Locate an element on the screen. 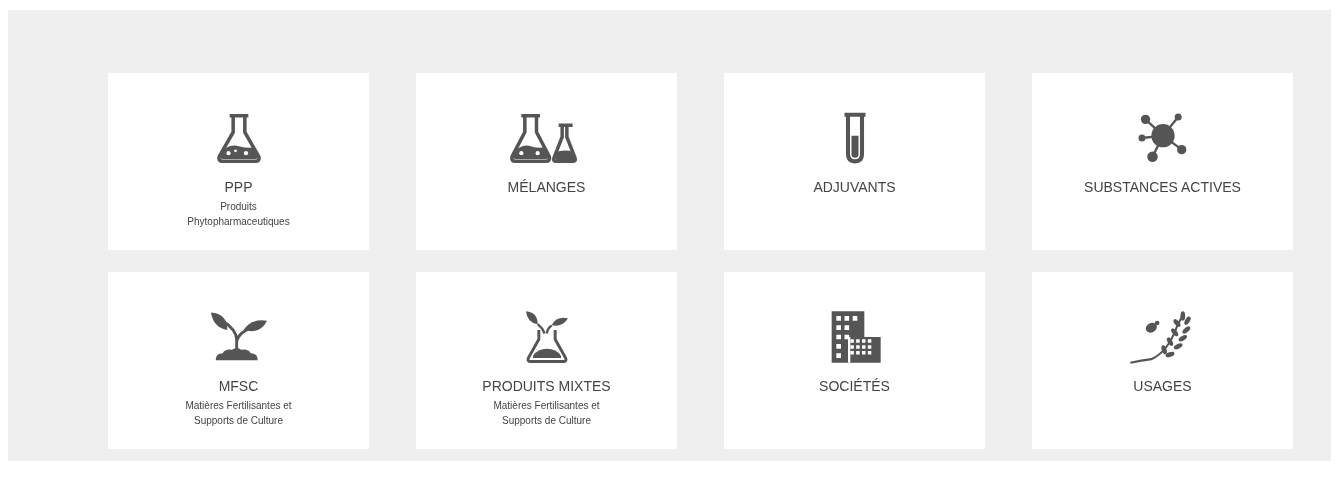  card-subtitle: Produits Phytopharmaceutiques is located at coordinates (238, 214).